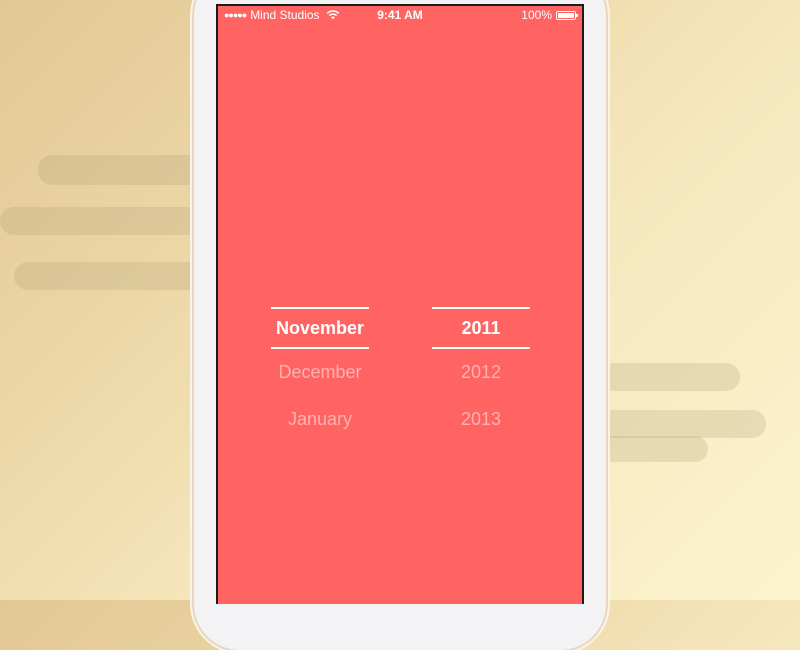  I want to click on battery-fill, so click(566, 15).